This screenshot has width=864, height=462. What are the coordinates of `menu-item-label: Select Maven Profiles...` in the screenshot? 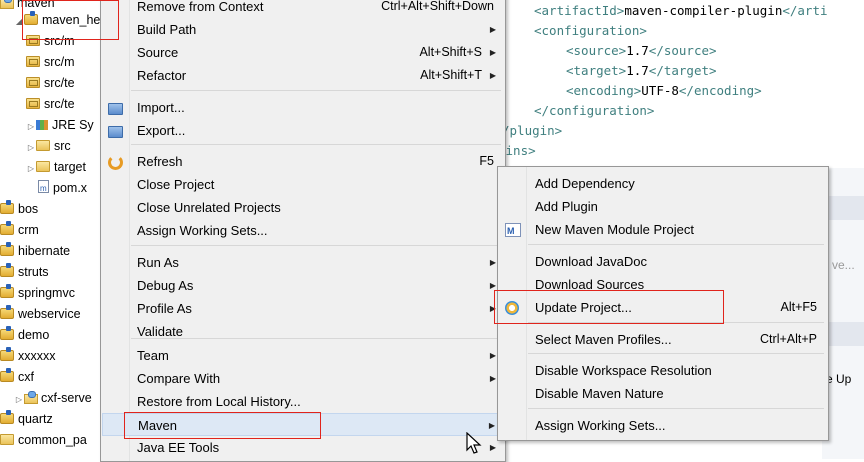 It's located at (603, 339).